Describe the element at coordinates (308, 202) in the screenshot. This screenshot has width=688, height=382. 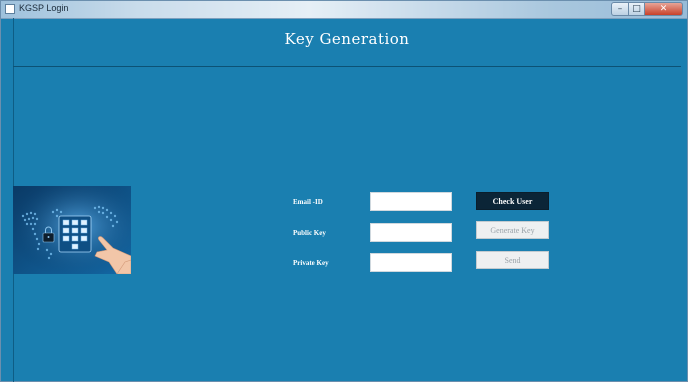
I see `email-label: Email -ID` at that location.